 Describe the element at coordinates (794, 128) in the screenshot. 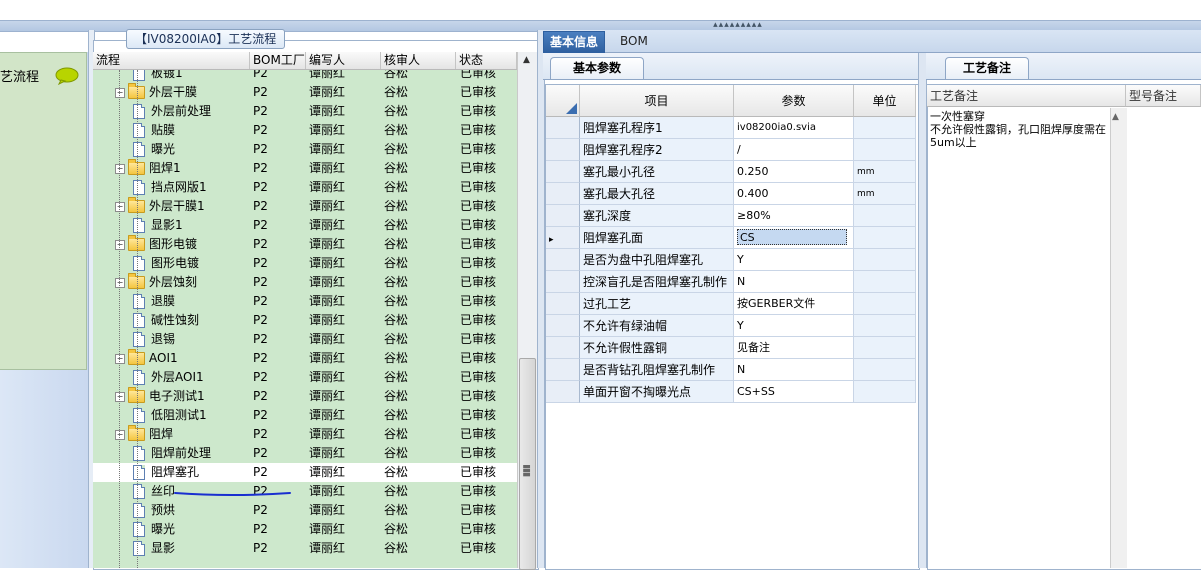

I see `param-value-cell: iv08200ia0.svia` at that location.